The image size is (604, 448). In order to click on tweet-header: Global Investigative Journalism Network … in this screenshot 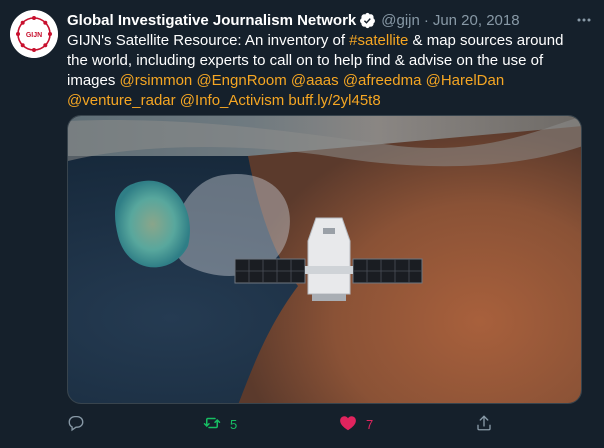, I will do `click(330, 20)`.